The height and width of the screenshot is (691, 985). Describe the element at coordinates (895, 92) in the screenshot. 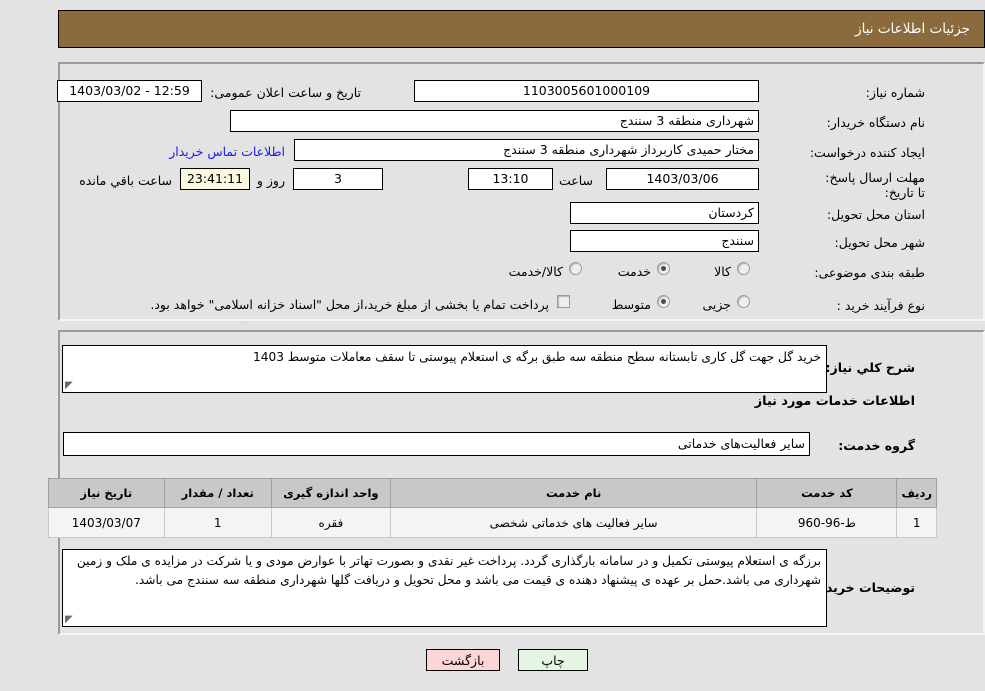

I see `need-number-label: شماره نیاز:` at that location.